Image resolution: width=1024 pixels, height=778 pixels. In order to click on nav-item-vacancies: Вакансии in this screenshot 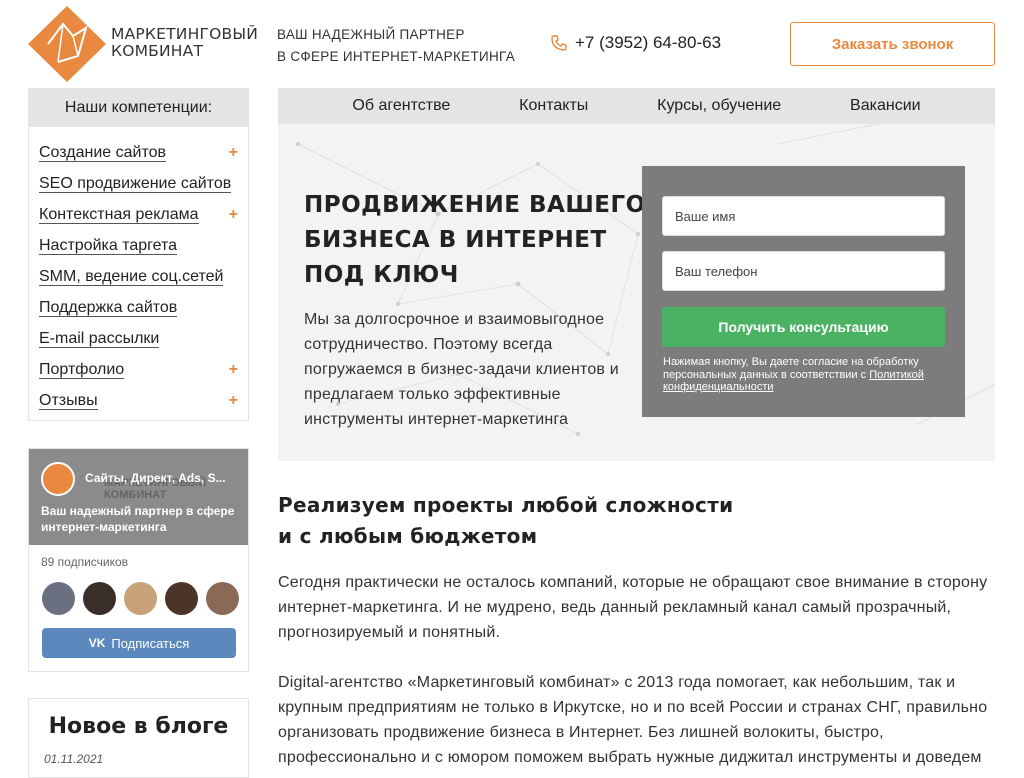, I will do `click(885, 106)`.